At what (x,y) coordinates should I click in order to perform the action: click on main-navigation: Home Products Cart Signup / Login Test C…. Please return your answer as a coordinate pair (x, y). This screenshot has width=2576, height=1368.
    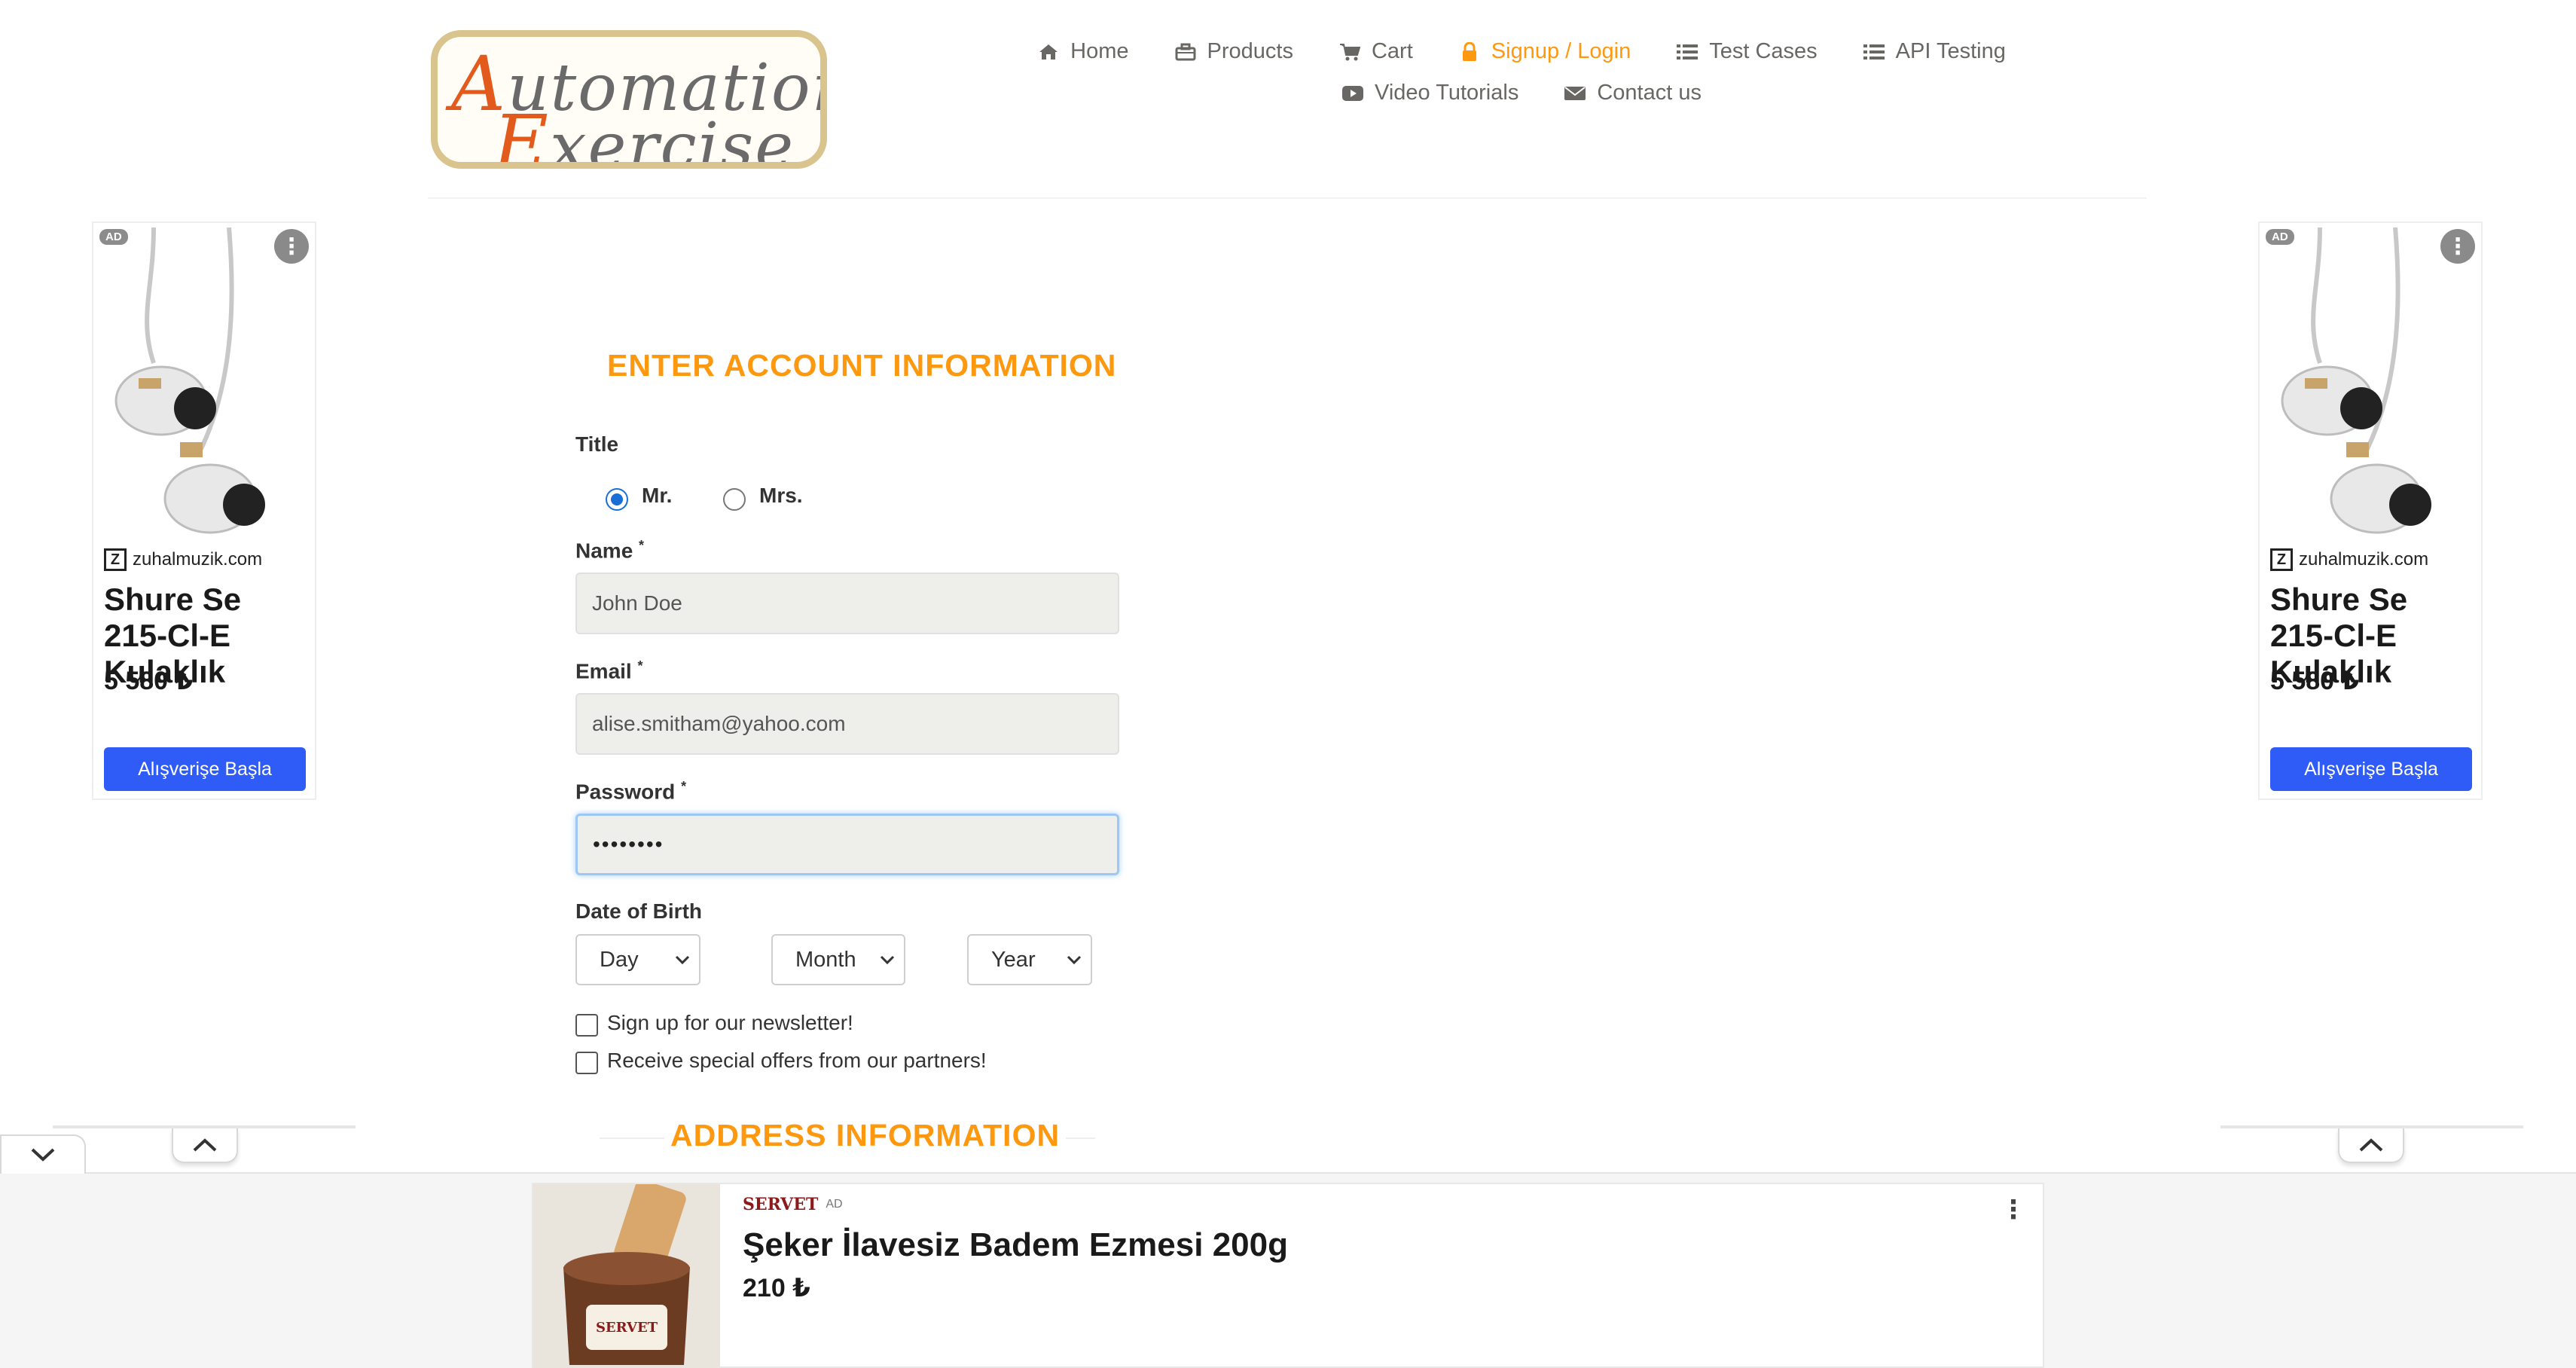
    Looking at the image, I should click on (1522, 72).